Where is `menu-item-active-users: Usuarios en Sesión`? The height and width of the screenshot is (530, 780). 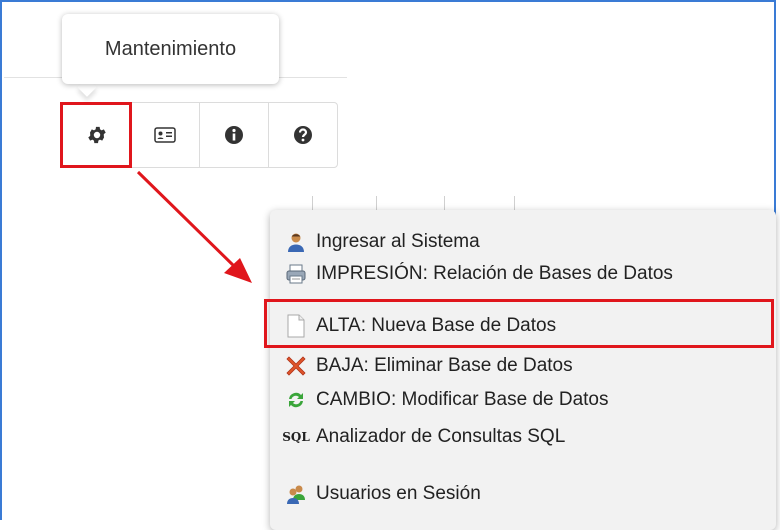
menu-item-active-users: Usuarios en Sesión is located at coordinates (382, 494).